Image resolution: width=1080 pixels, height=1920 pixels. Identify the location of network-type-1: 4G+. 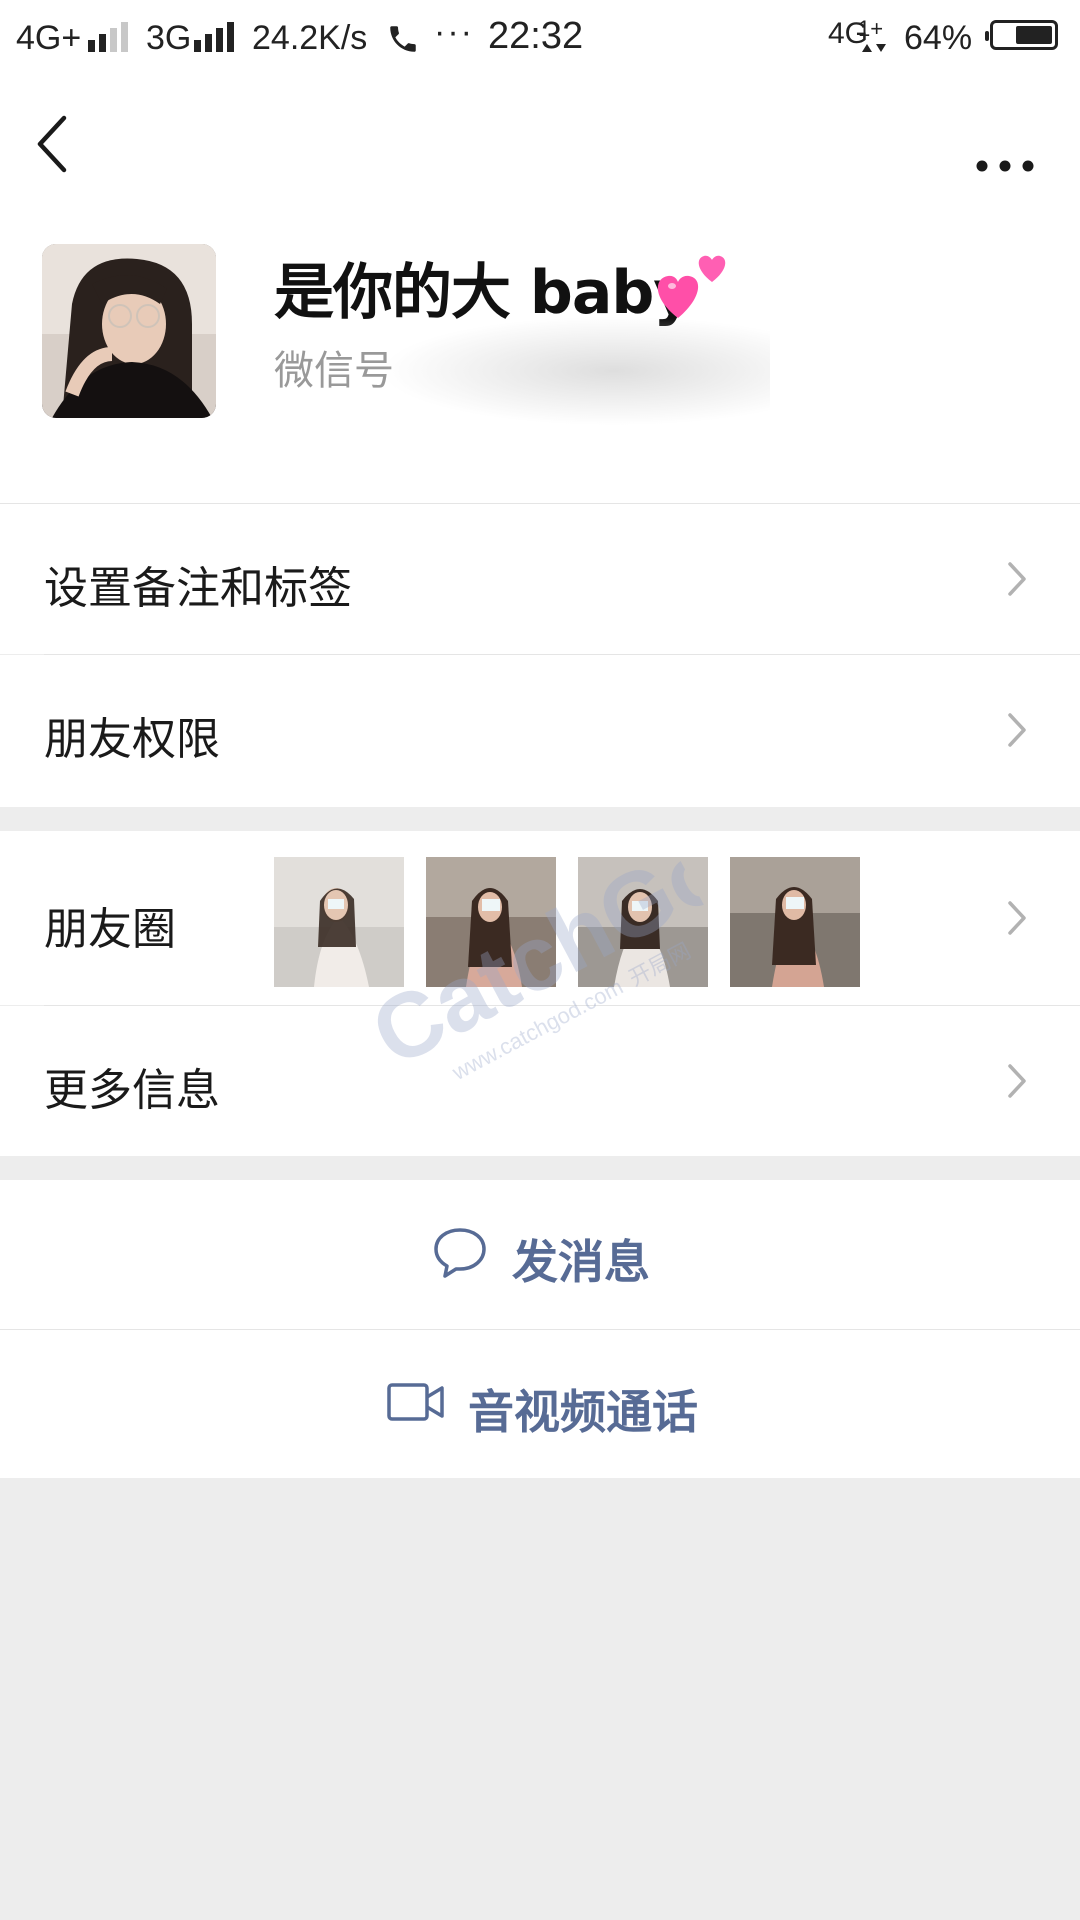
(49, 38).